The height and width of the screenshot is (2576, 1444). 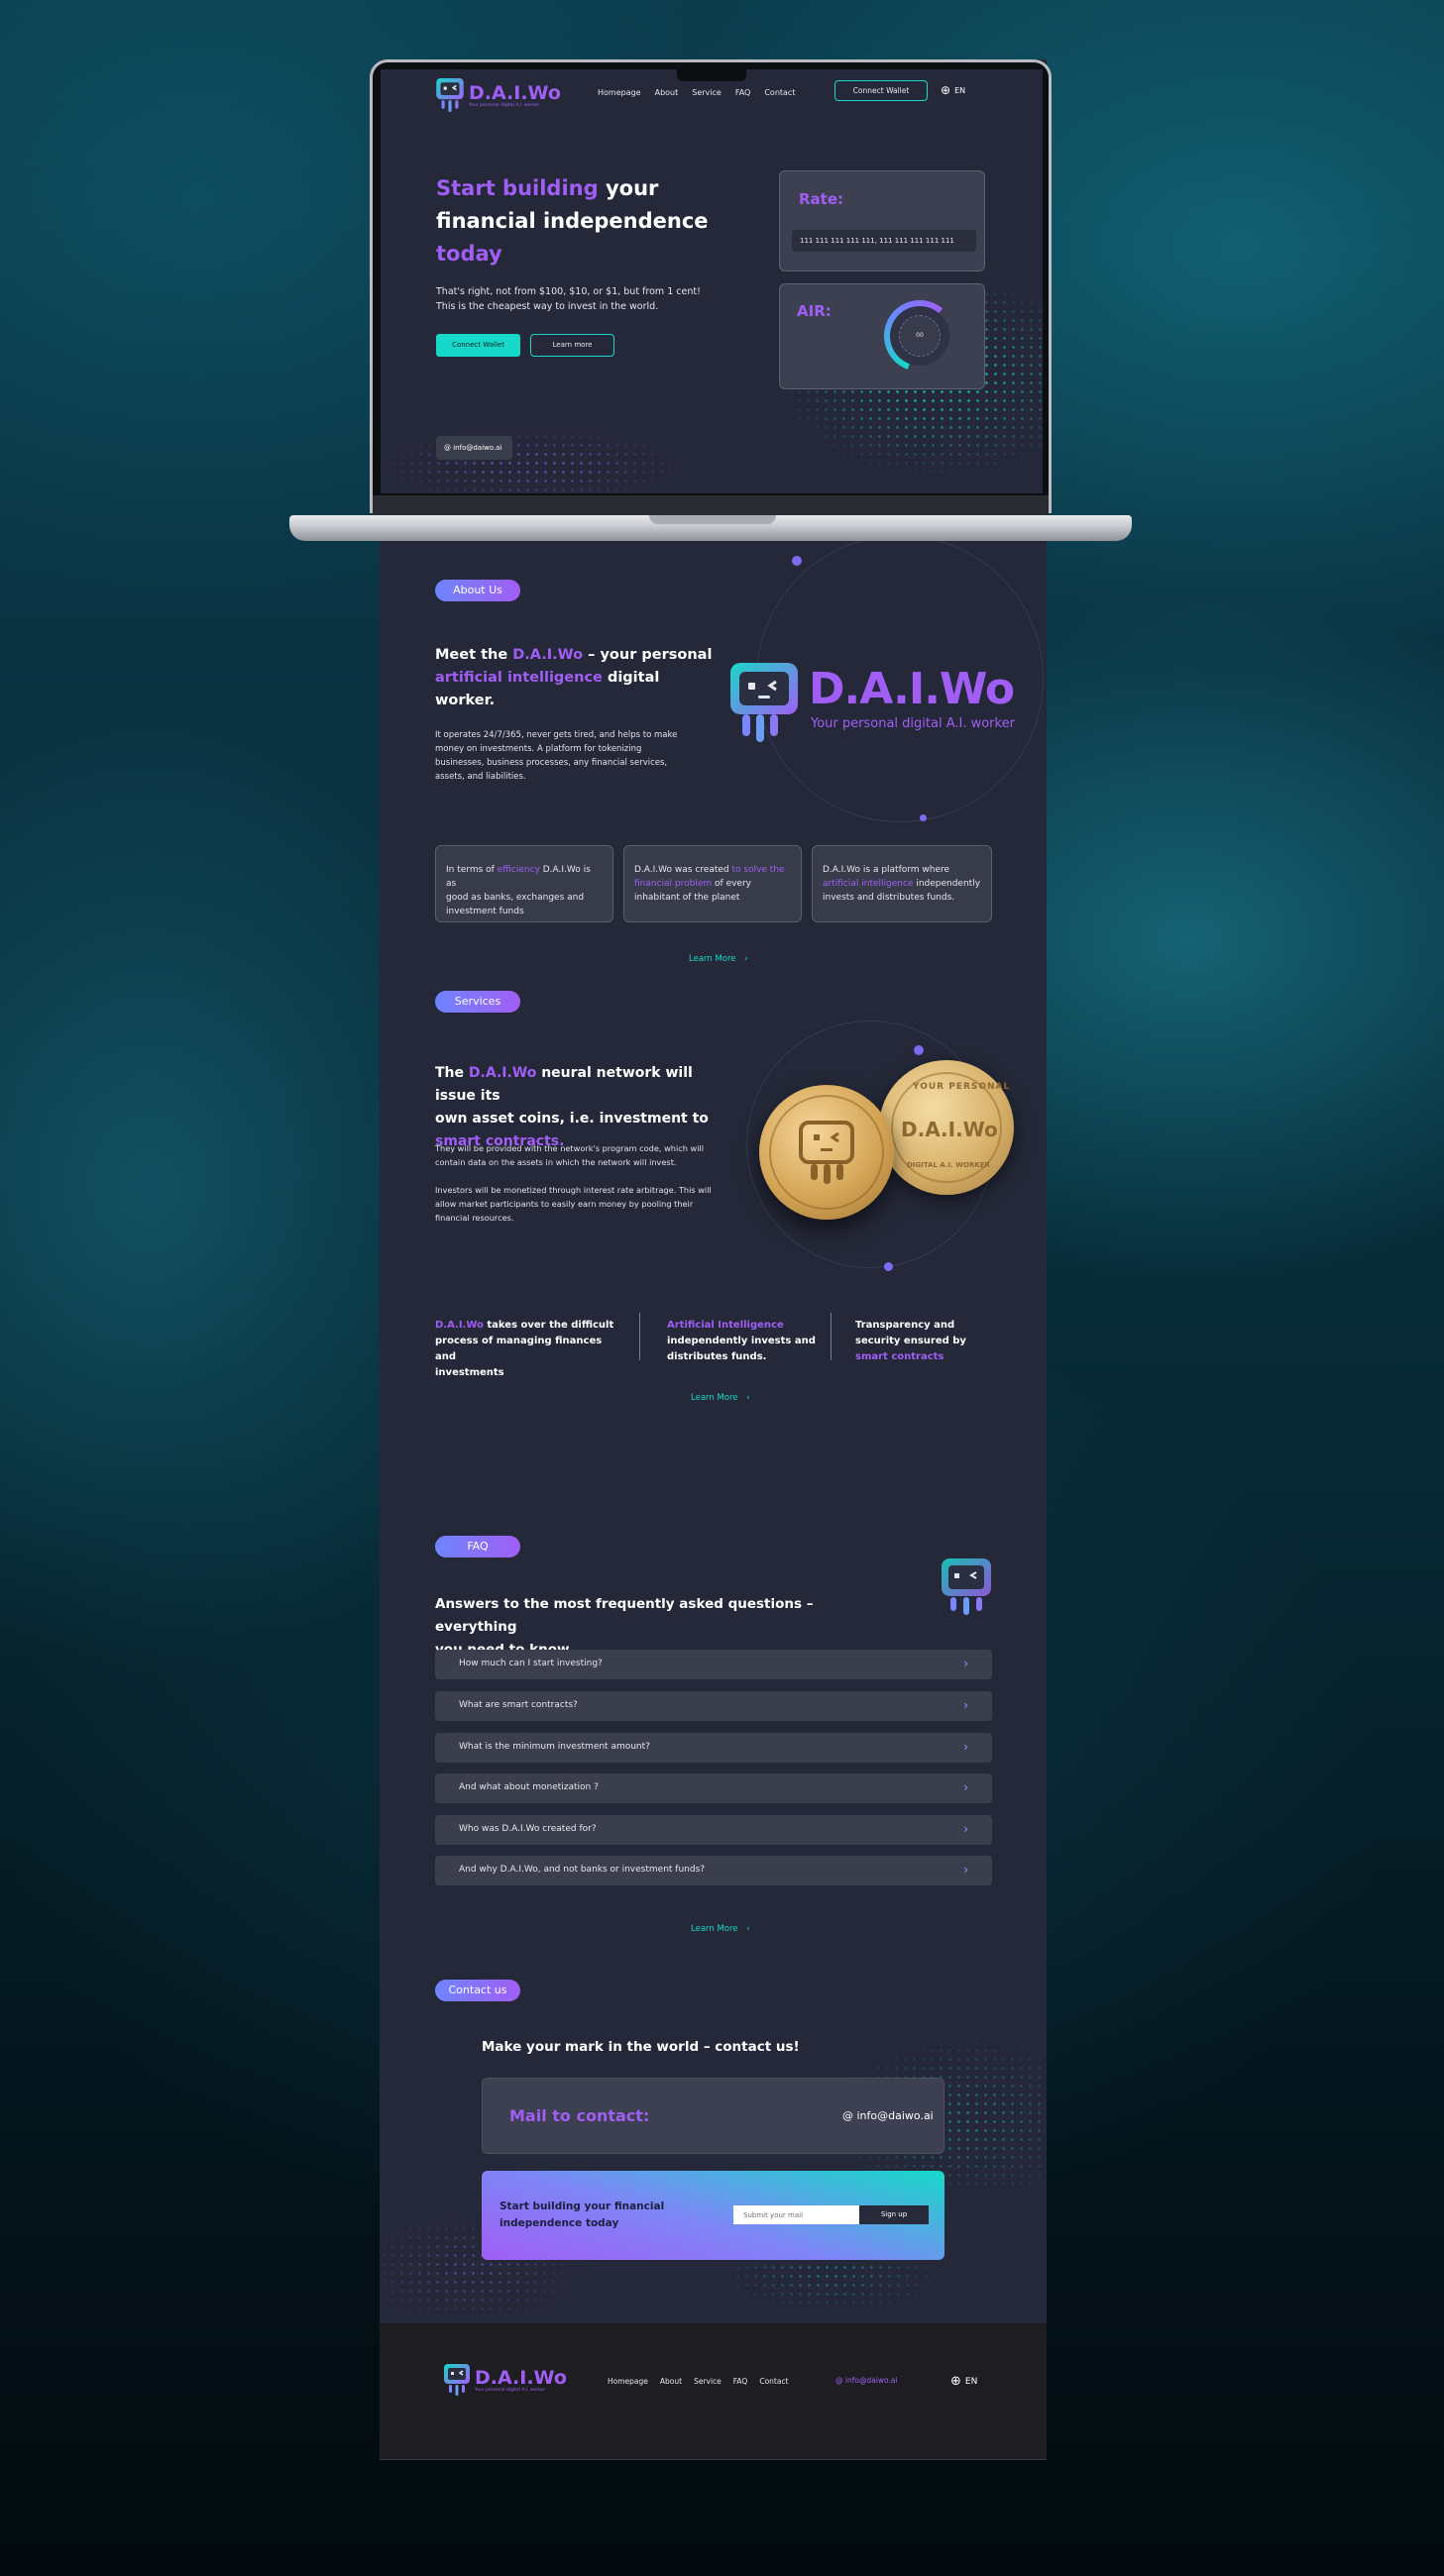 I want to click on footer-nav-homepage: Homepage, so click(x=628, y=2381).